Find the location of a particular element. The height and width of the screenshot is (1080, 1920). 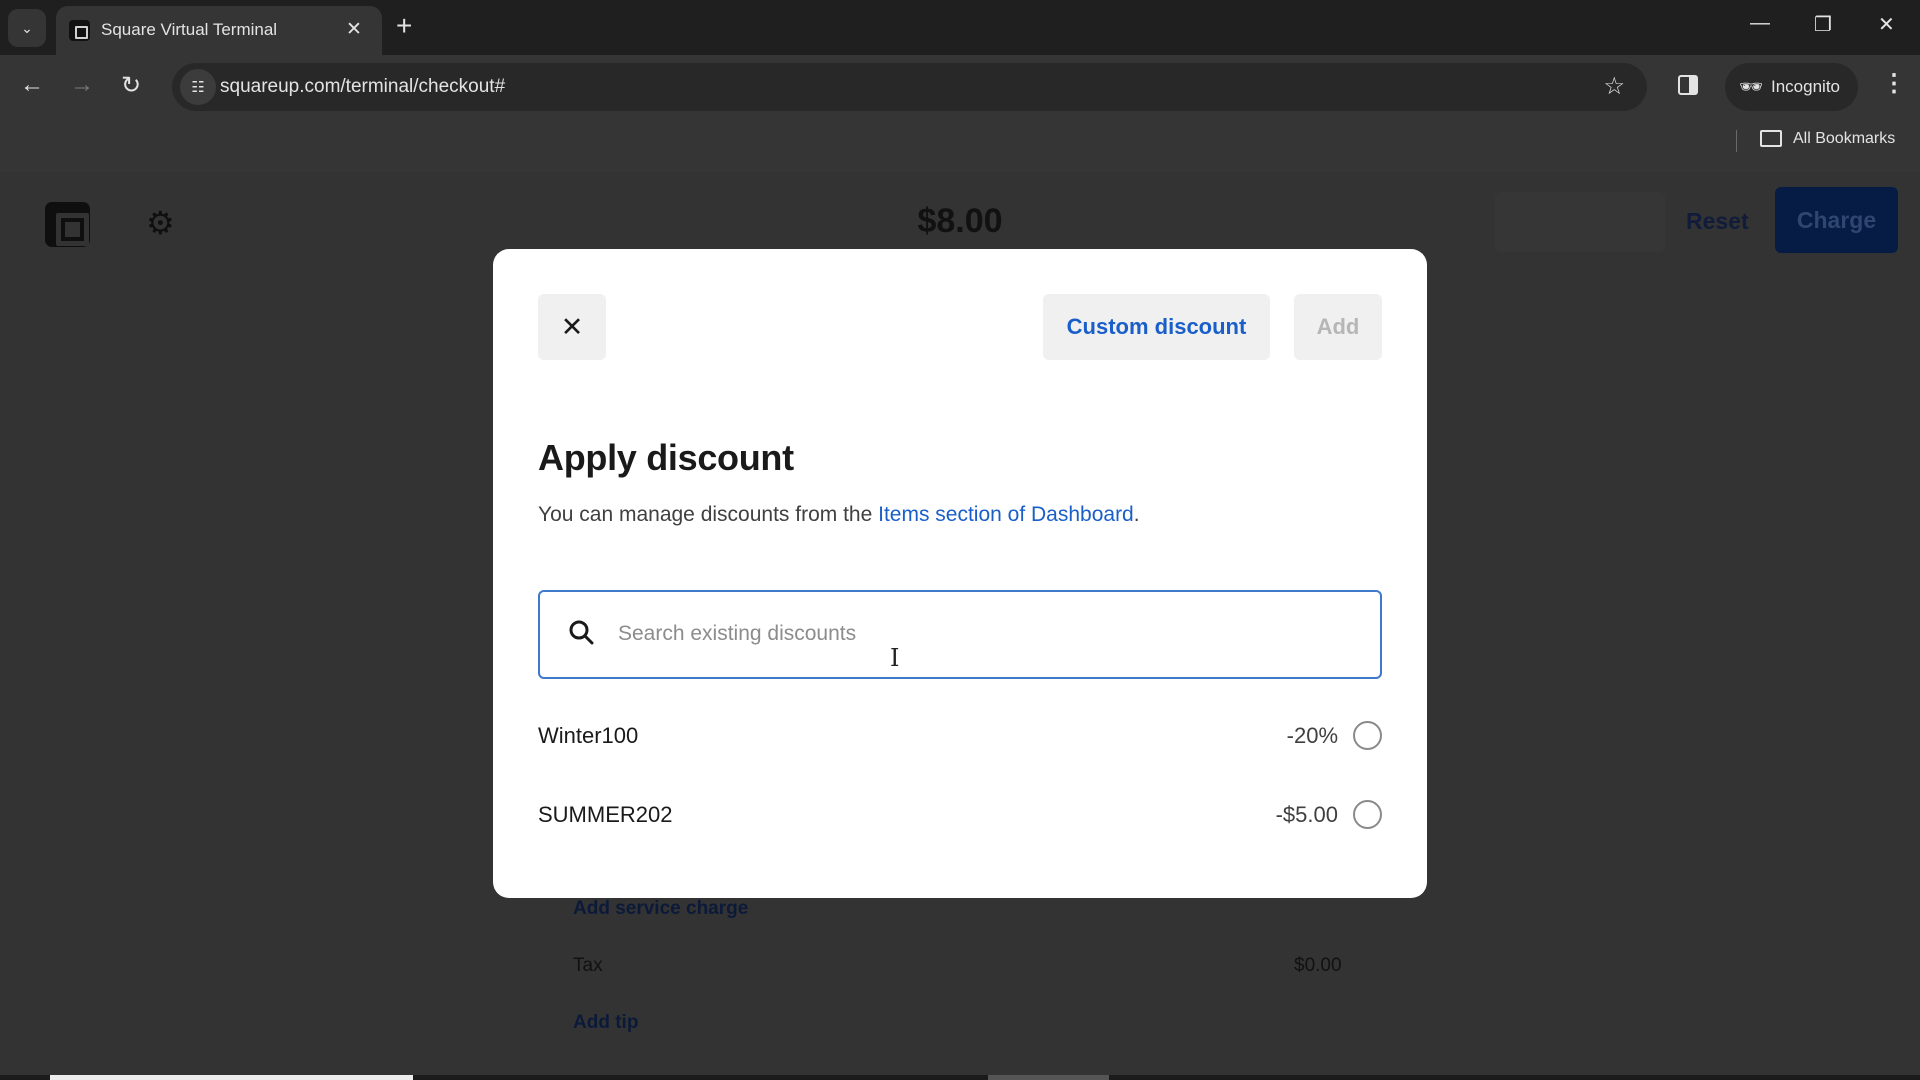

add-button: Add is located at coordinates (1338, 327).